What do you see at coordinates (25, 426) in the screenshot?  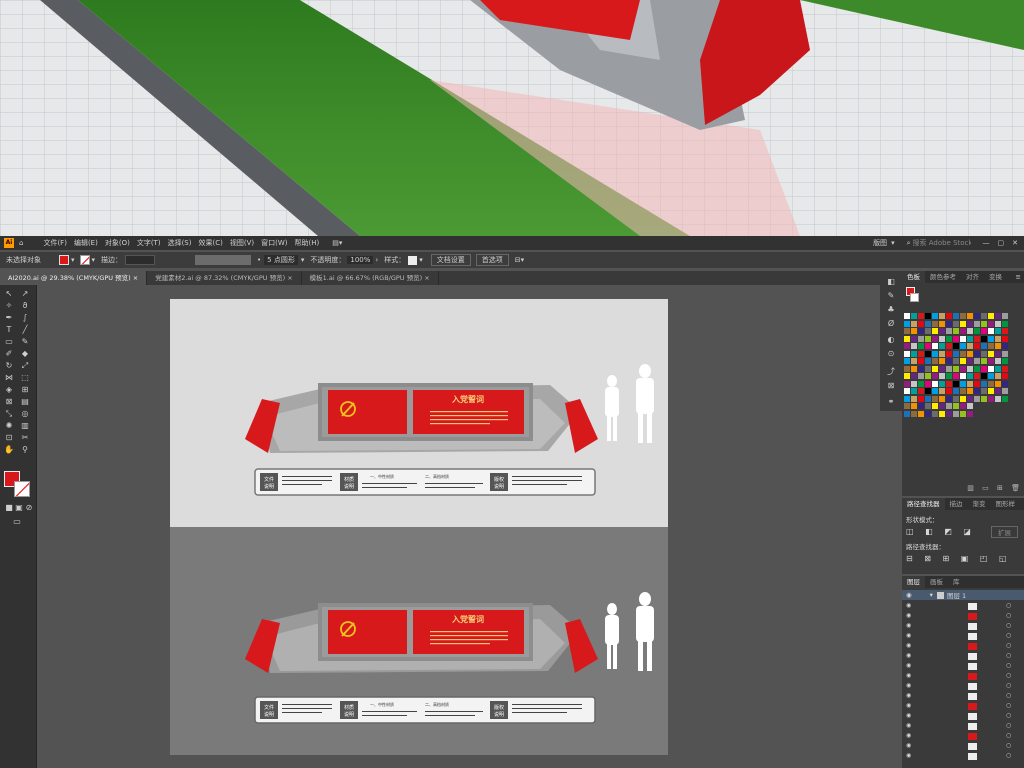 I see `graph-tool-icon: ▥` at bounding box center [25, 426].